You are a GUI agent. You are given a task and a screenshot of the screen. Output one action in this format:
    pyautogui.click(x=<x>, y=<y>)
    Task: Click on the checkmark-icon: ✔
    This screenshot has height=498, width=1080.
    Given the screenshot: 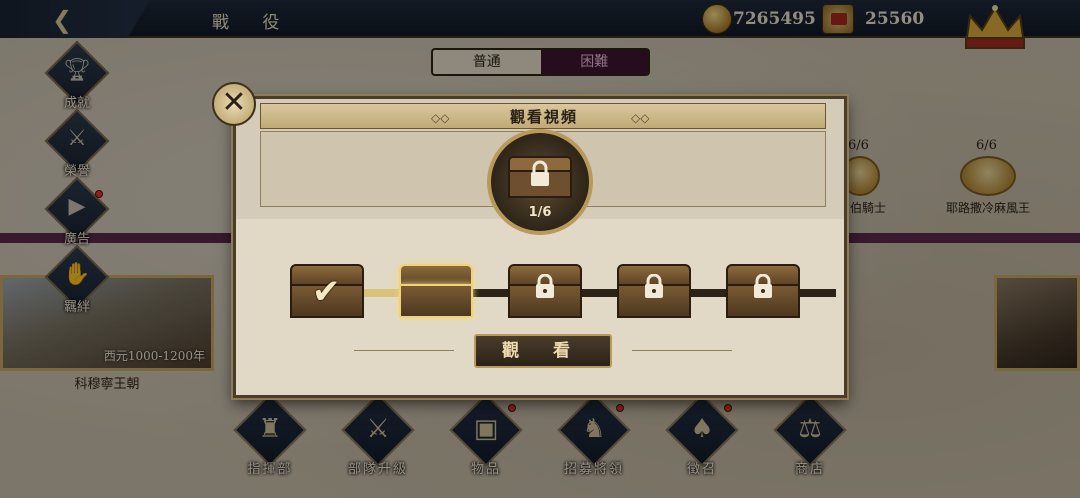 What is the action you would take?
    pyautogui.click(x=326, y=292)
    